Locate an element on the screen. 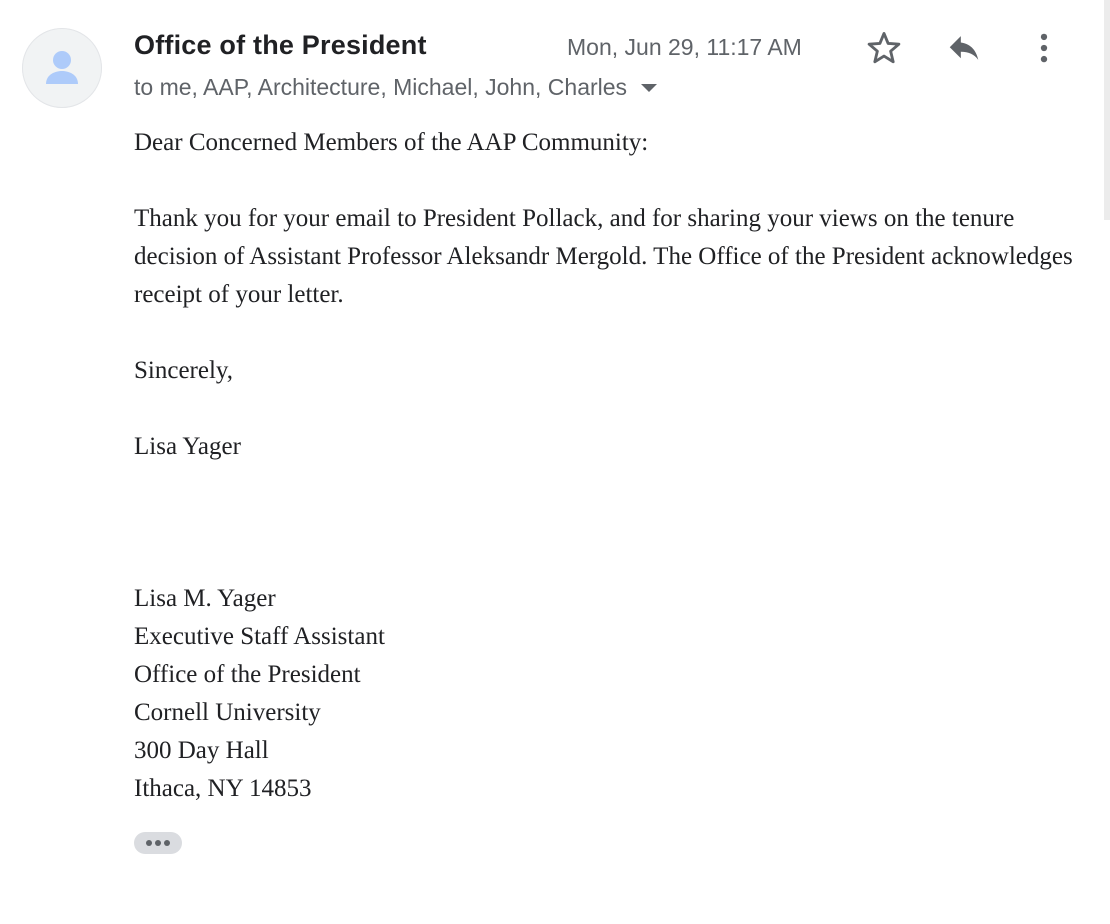 Image resolution: width=1110 pixels, height=924 pixels. person-icon is located at coordinates (62, 67).